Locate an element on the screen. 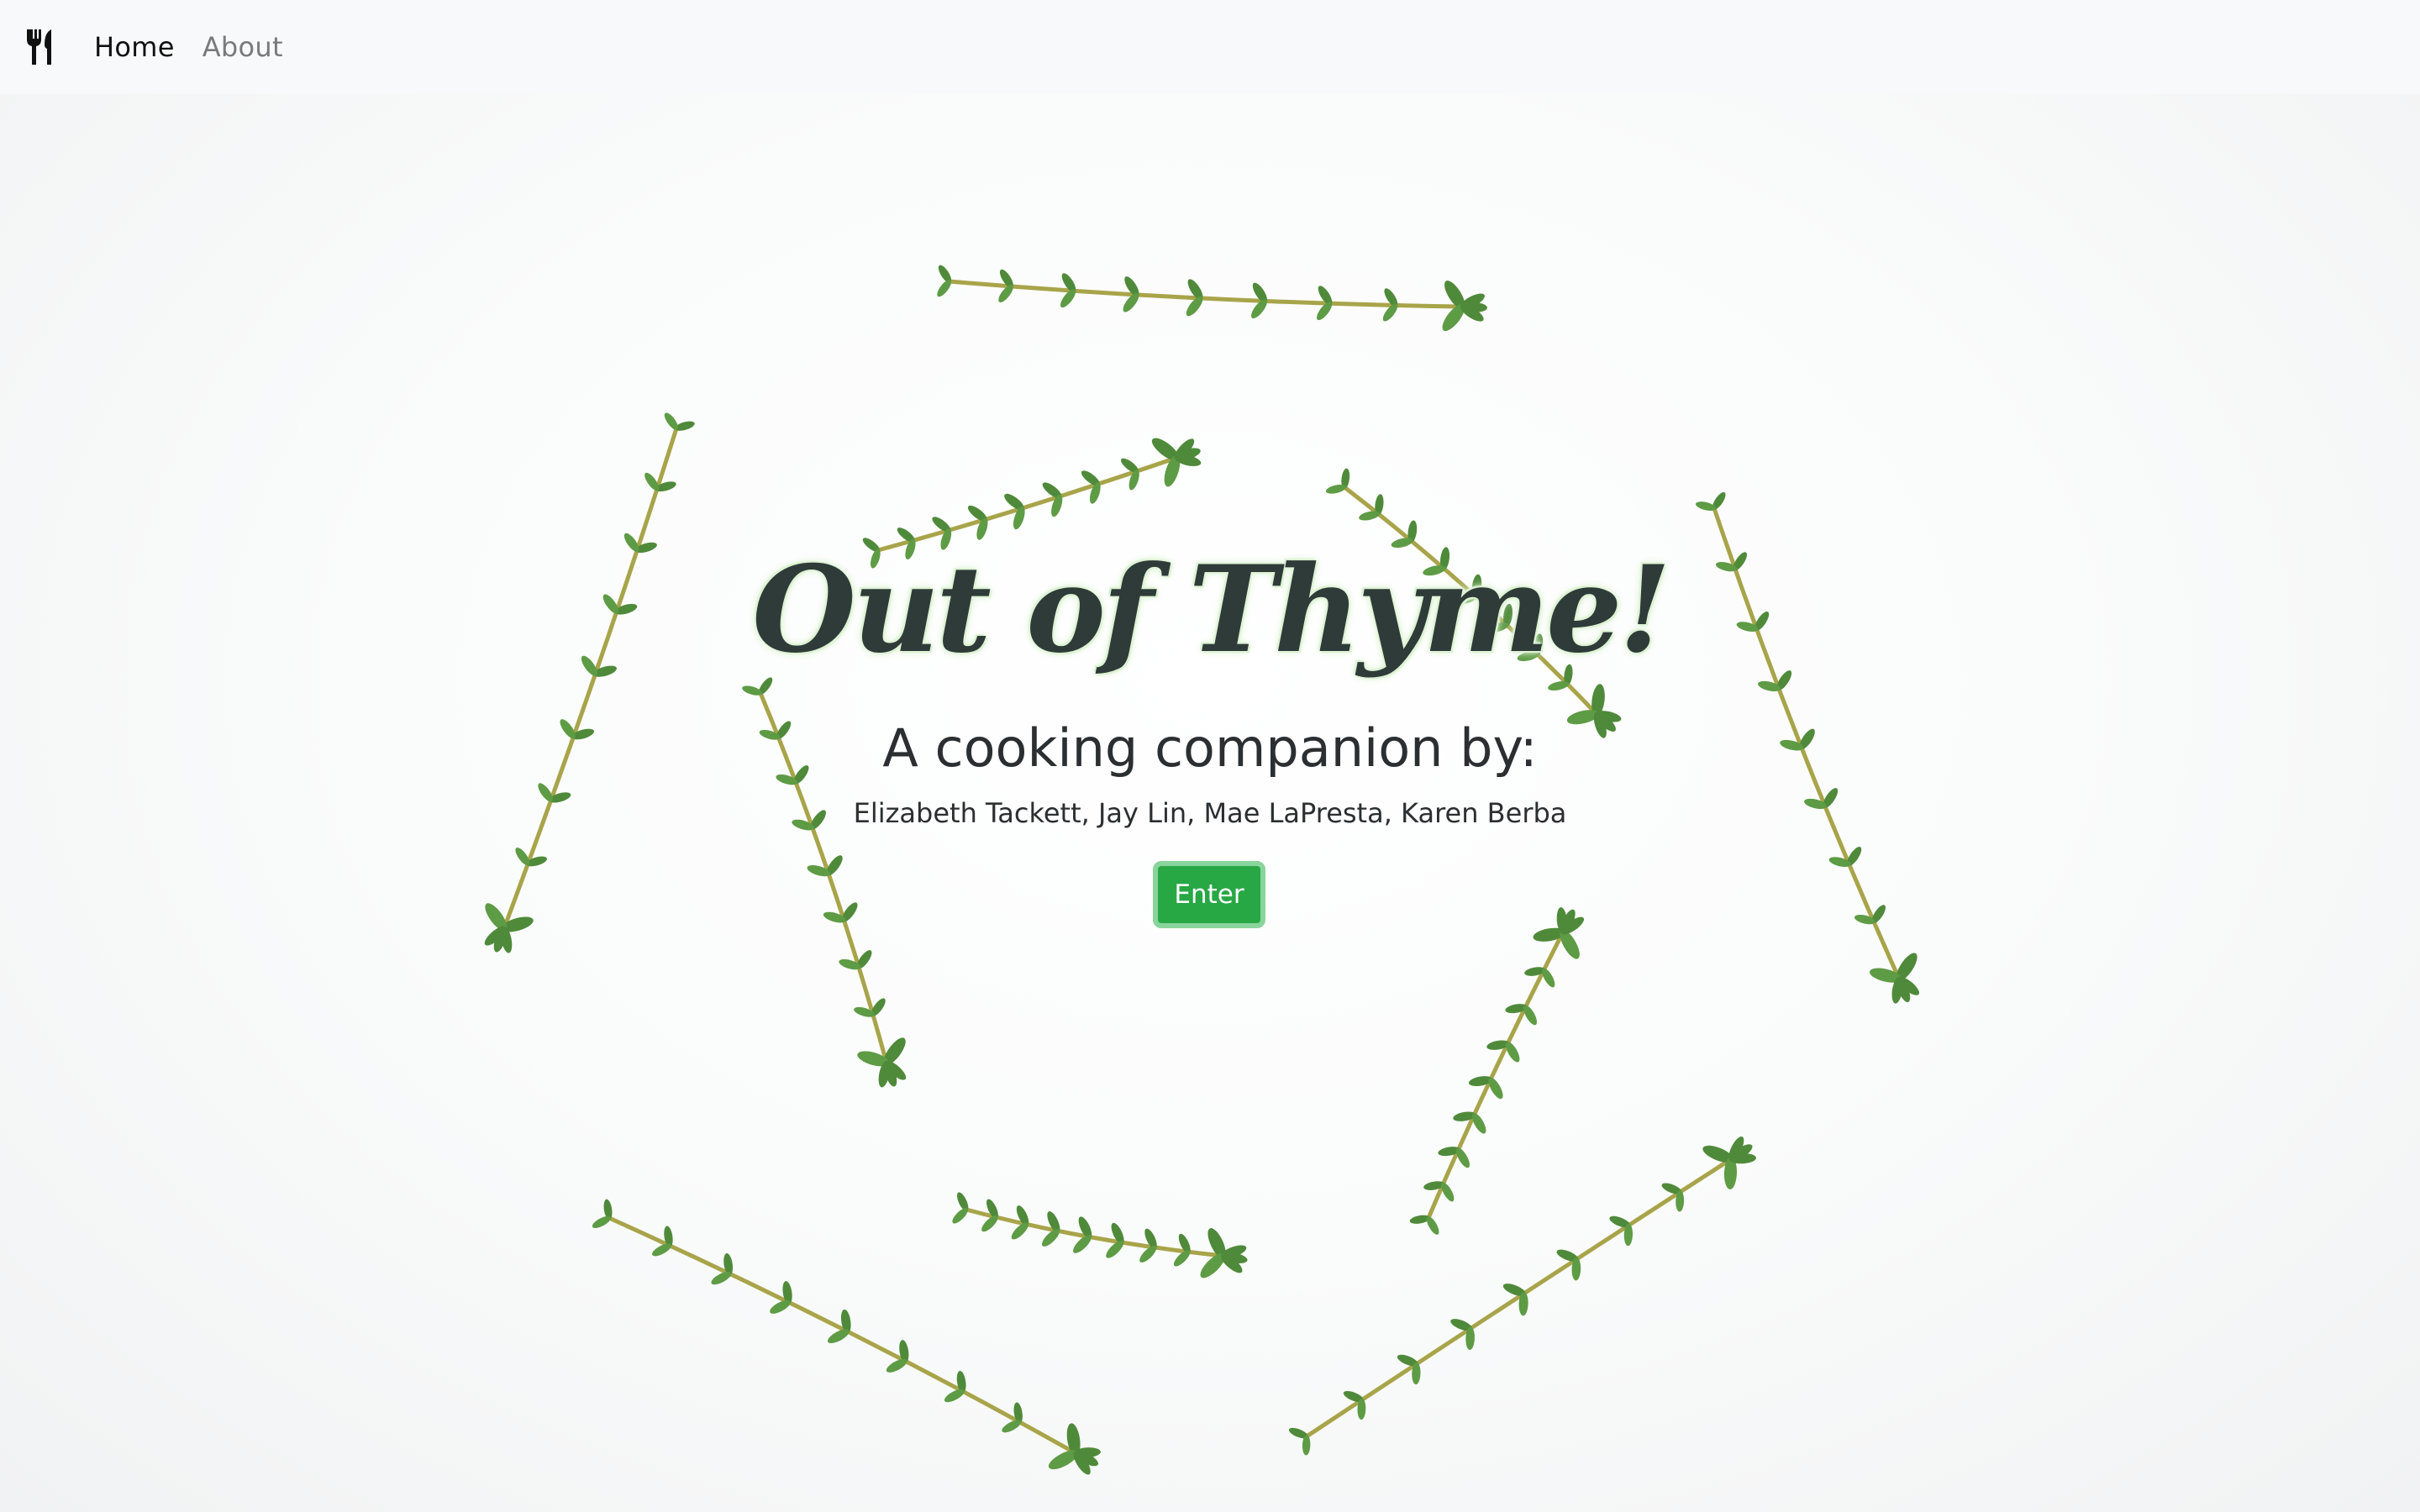 This screenshot has width=2420, height=1512. enter-button: Enter is located at coordinates (1209, 894).